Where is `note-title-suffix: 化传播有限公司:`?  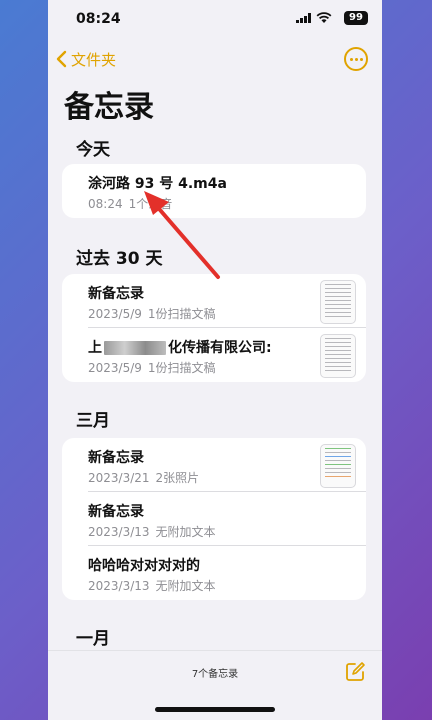 note-title-suffix: 化传播有限公司: is located at coordinates (220, 348).